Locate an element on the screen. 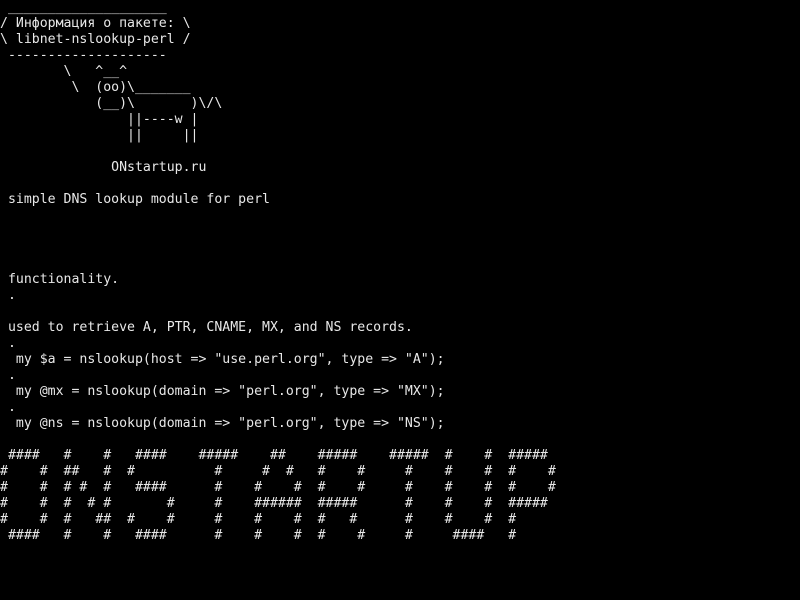 Image resolution: width=800 pixels, height=600 pixels. cow-bubble-top: ____________________ is located at coordinates (83, 7).